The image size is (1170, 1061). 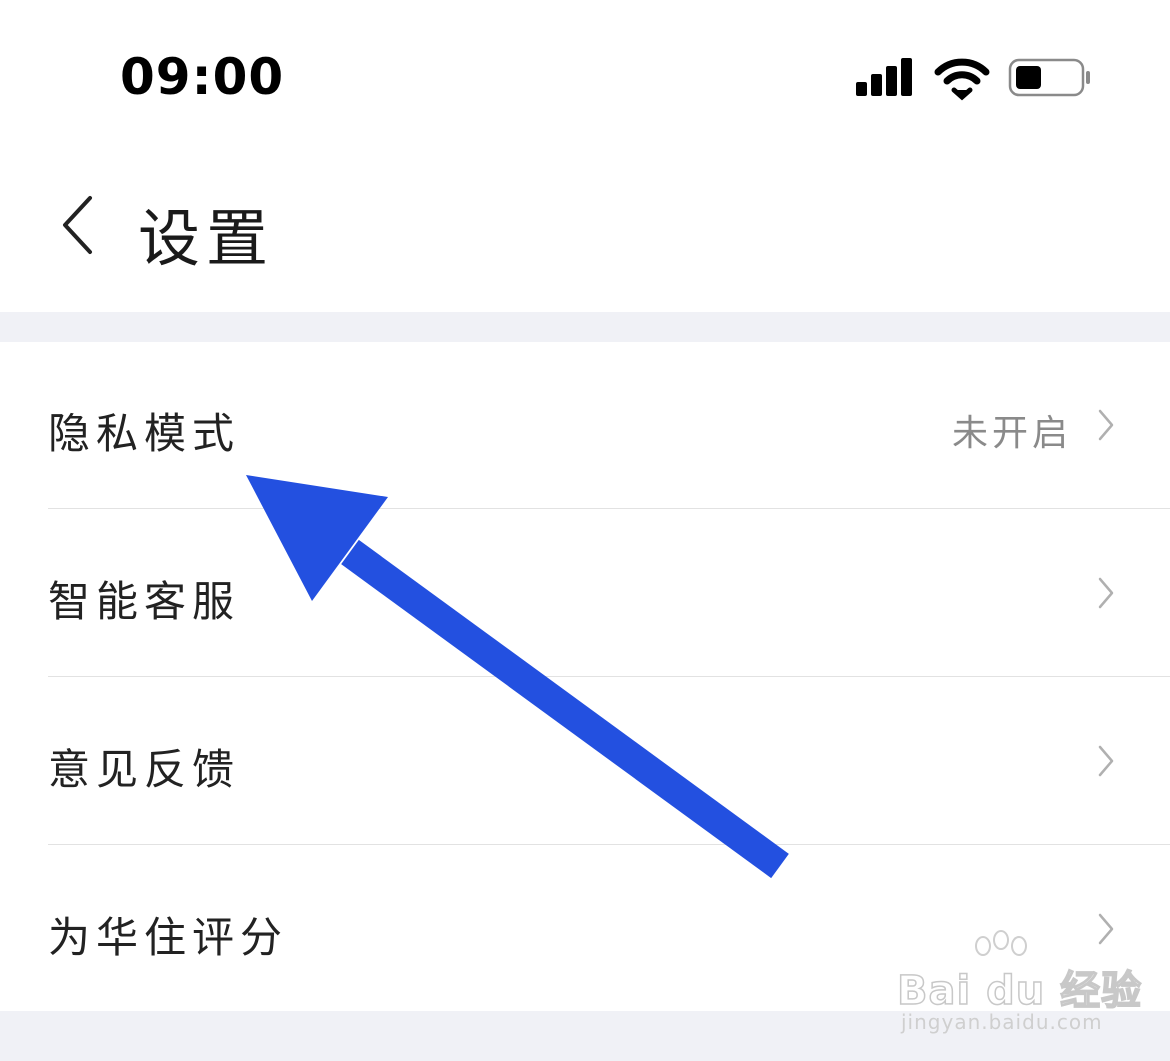 What do you see at coordinates (206, 238) in the screenshot?
I see `page-title: 设置` at bounding box center [206, 238].